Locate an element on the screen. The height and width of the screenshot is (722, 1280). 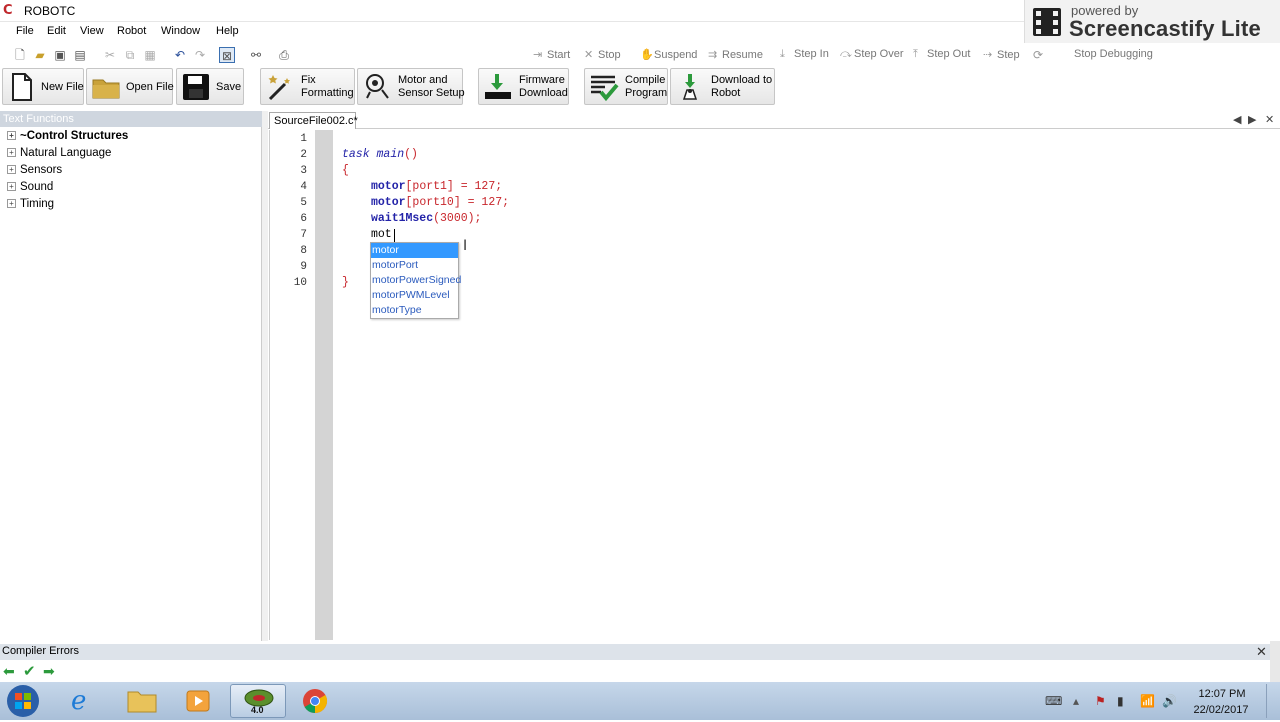
redo-icon: ↷ is located at coordinates (200, 55).